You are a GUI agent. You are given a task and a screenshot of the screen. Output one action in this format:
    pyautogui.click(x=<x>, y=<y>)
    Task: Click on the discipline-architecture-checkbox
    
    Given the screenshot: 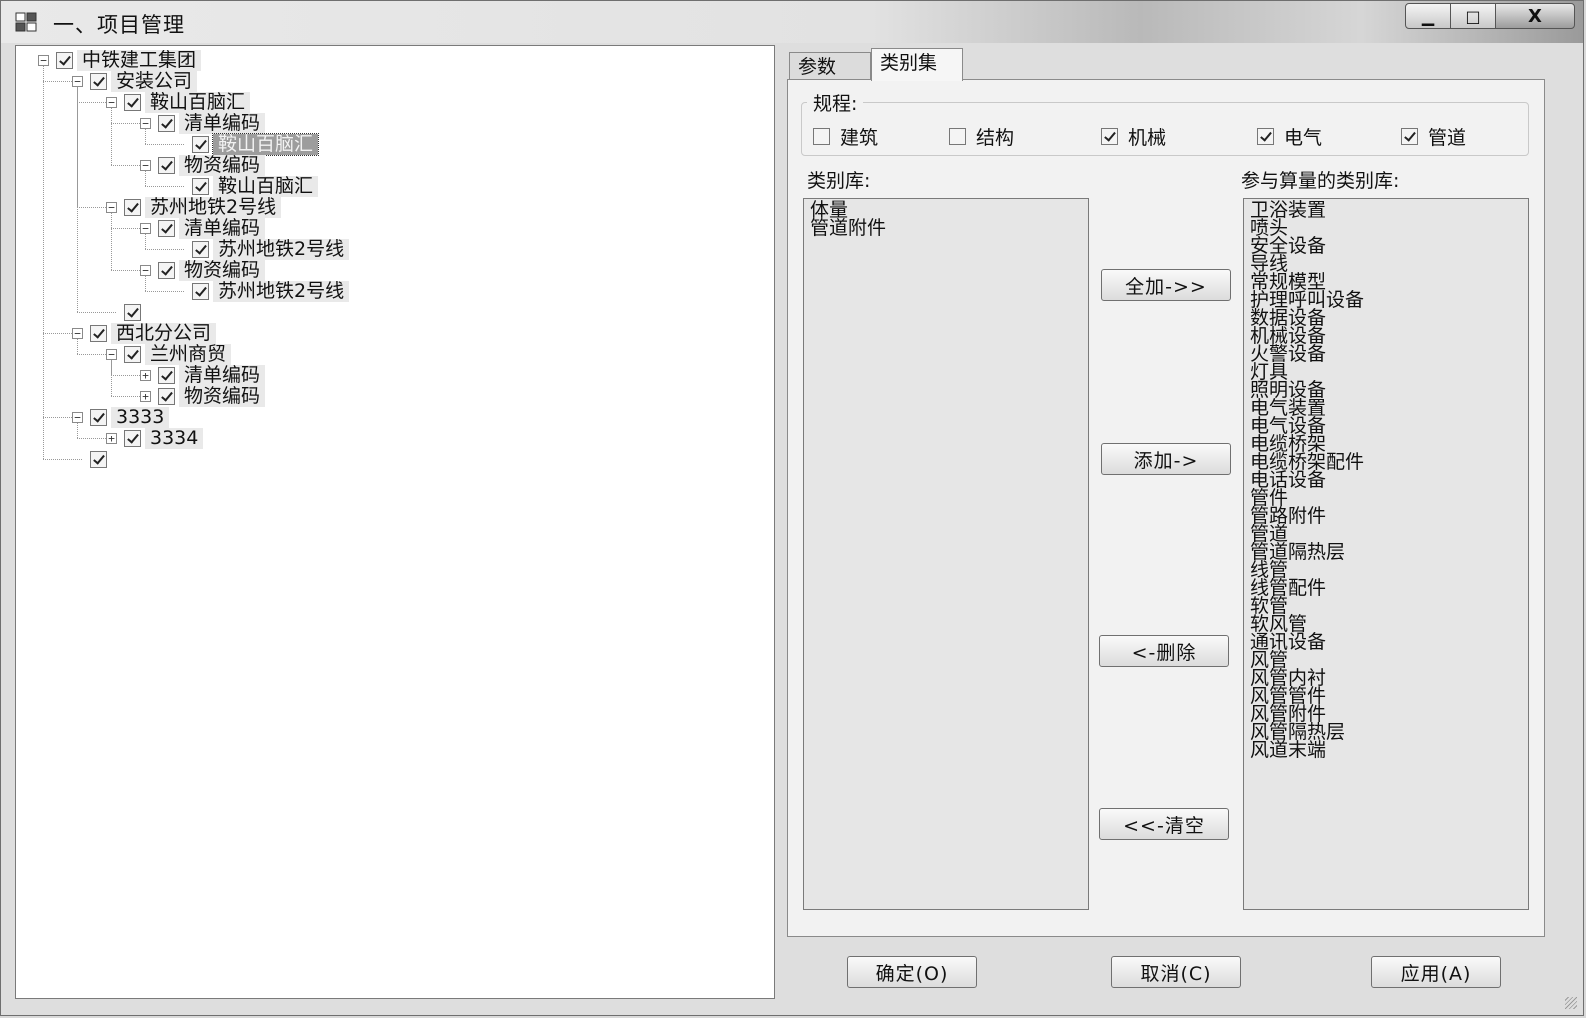 What is the action you would take?
    pyautogui.click(x=821, y=136)
    